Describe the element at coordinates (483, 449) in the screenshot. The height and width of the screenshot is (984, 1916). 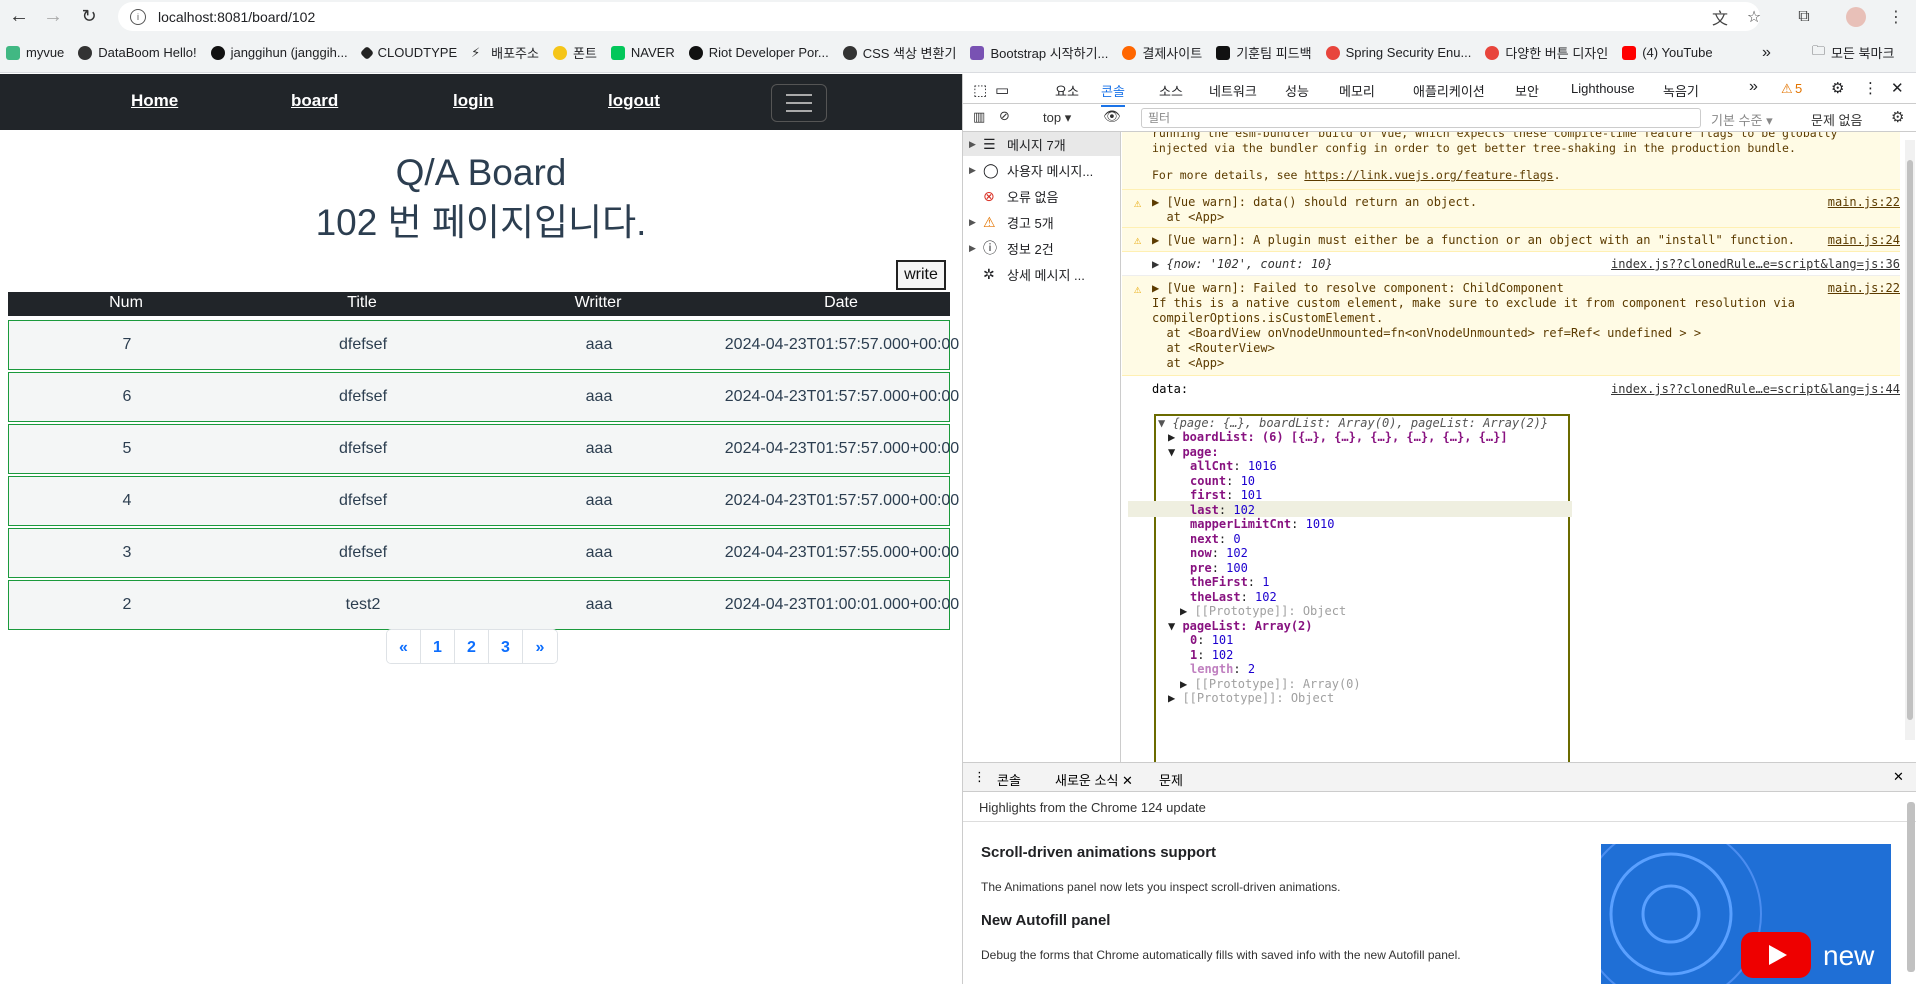
I see `table-row: 5 dfefsef aaa 2024-04-23T01:57:57.000+00:00` at that location.